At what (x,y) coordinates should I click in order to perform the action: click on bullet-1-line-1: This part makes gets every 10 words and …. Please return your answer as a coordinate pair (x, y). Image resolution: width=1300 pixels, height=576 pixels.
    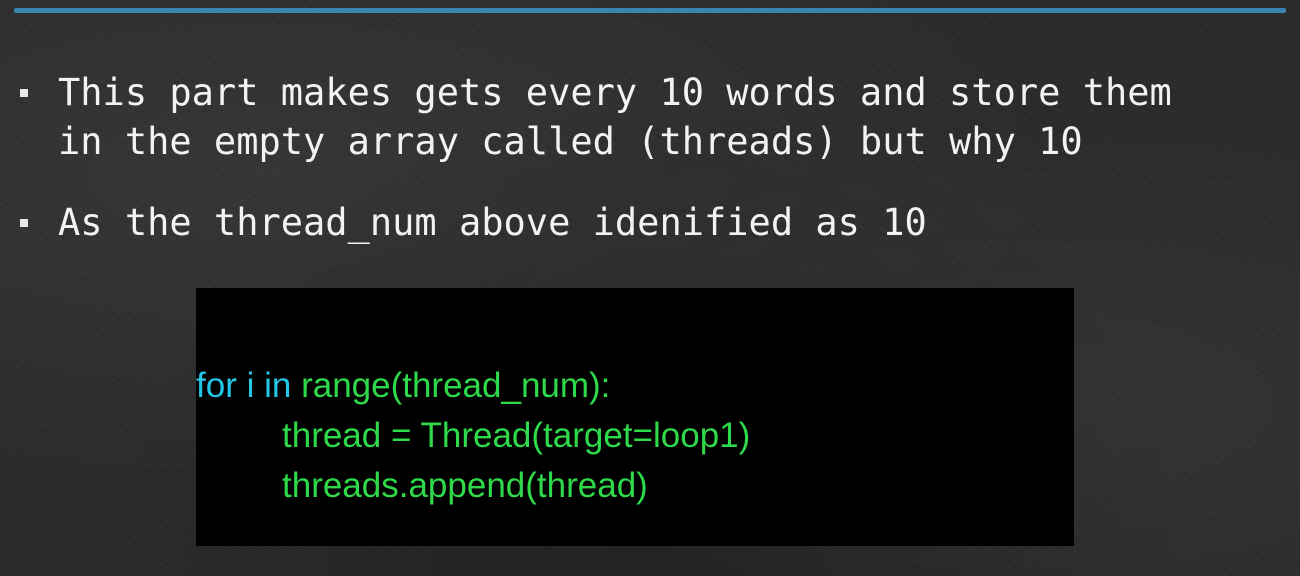
    Looking at the image, I should click on (615, 92).